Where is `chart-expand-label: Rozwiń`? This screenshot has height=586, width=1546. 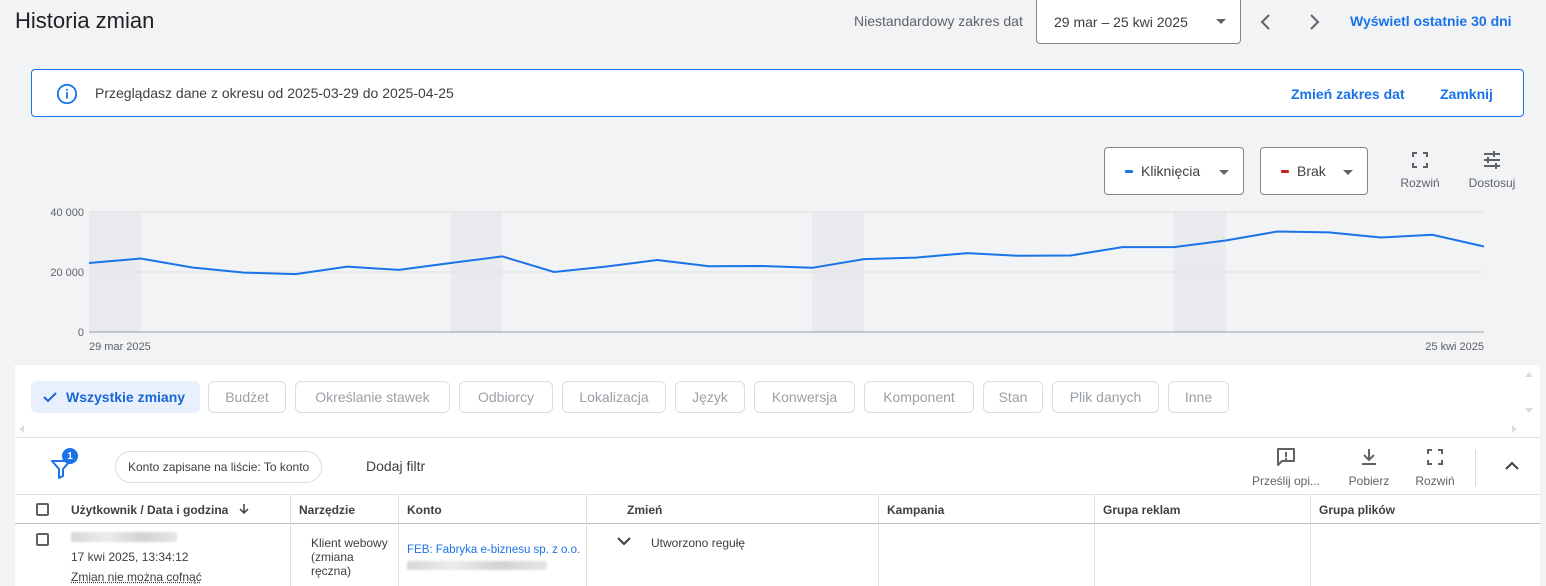 chart-expand-label: Rozwiń is located at coordinates (1420, 183).